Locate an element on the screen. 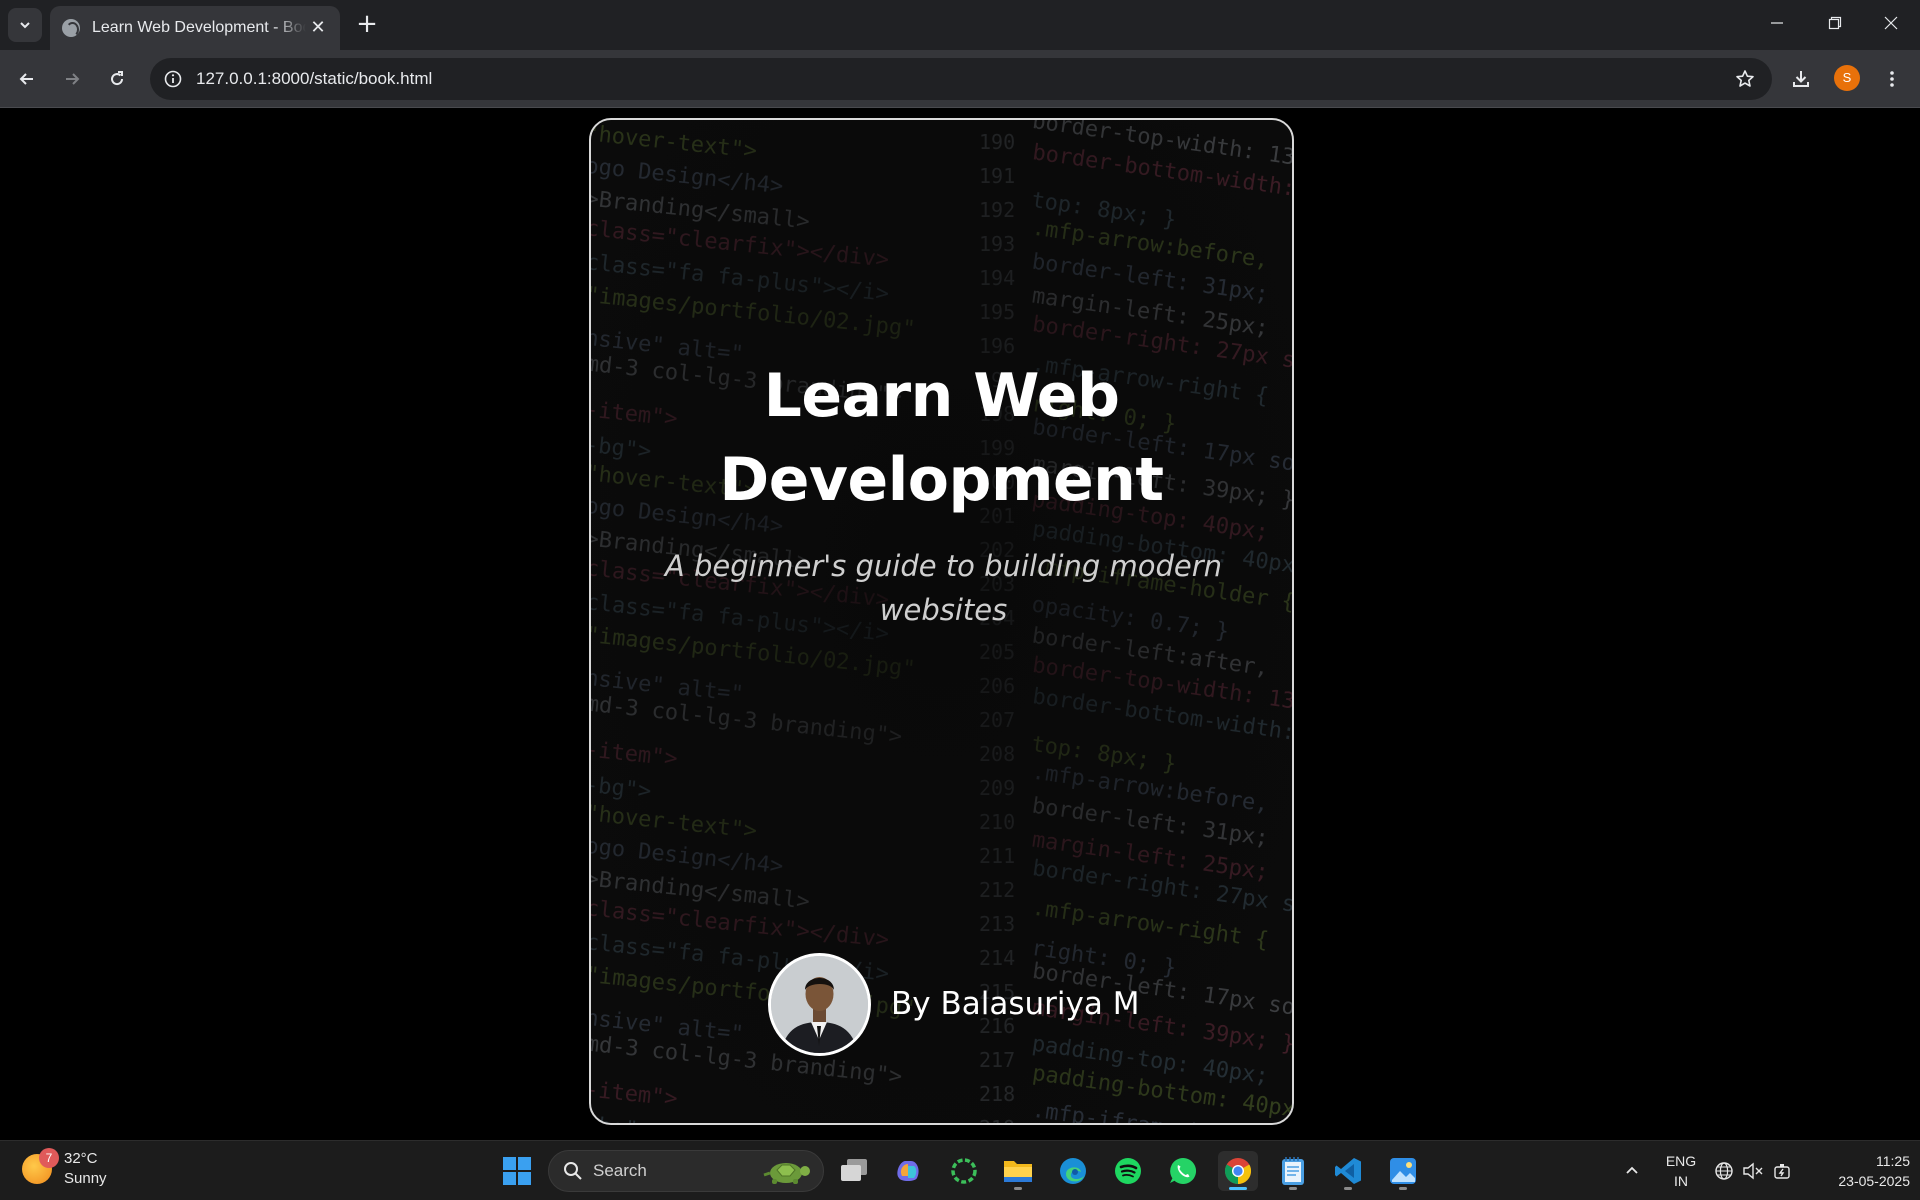 The height and width of the screenshot is (1200, 1920). bookmark-button is located at coordinates (1745, 79).